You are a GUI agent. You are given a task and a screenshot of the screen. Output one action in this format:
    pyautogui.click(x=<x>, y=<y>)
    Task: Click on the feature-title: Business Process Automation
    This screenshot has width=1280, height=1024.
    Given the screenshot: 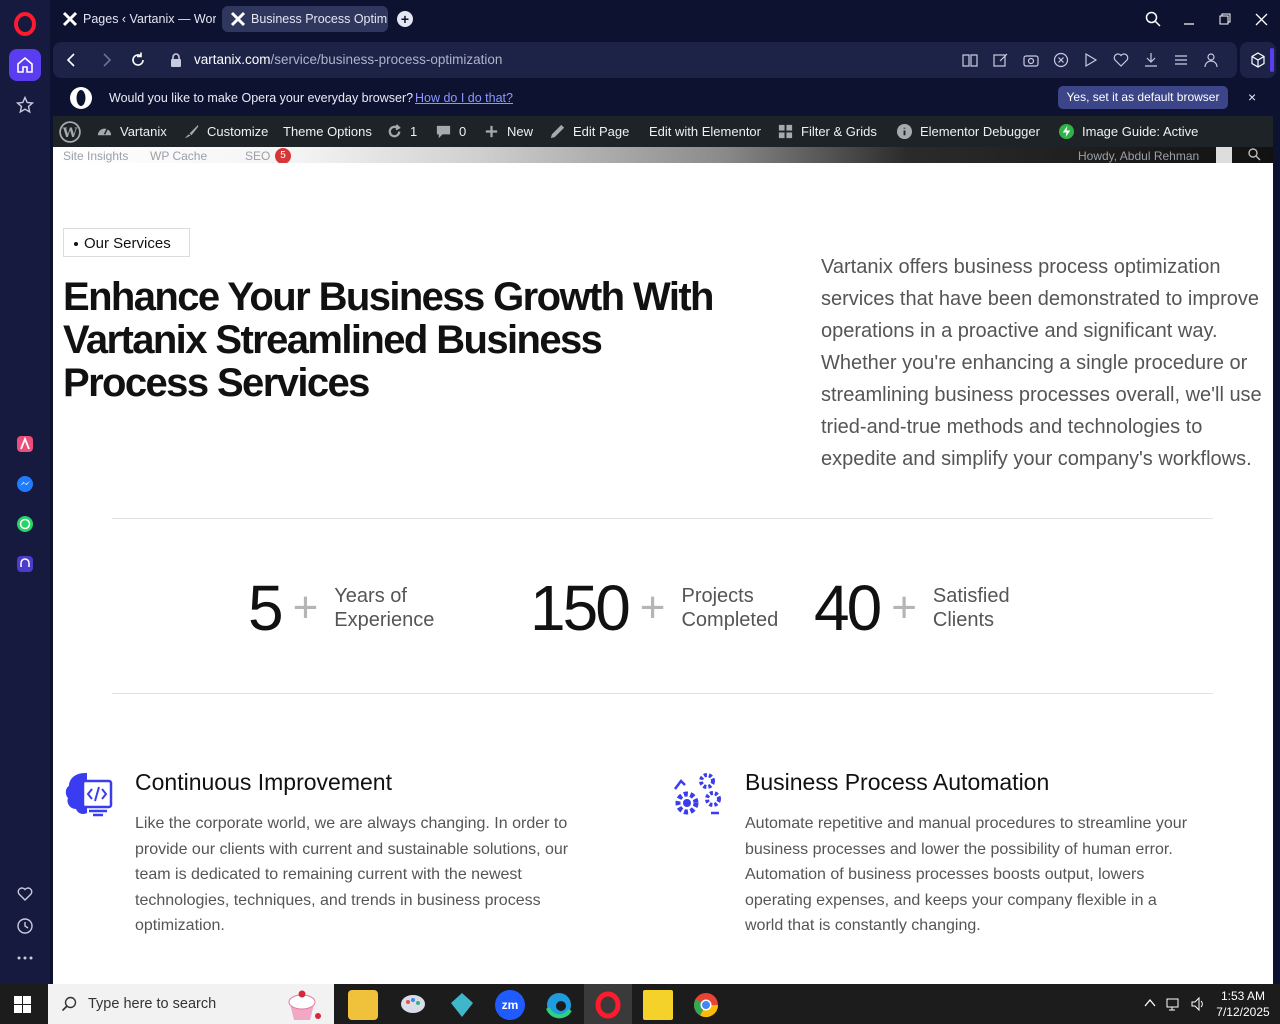 What is the action you would take?
    pyautogui.click(x=897, y=782)
    